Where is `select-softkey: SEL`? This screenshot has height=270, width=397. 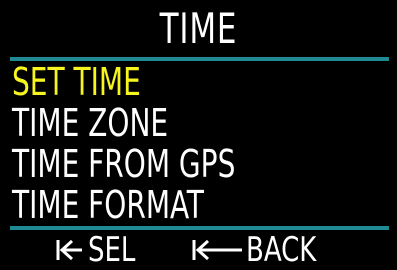 select-softkey: SEL is located at coordinates (99, 250).